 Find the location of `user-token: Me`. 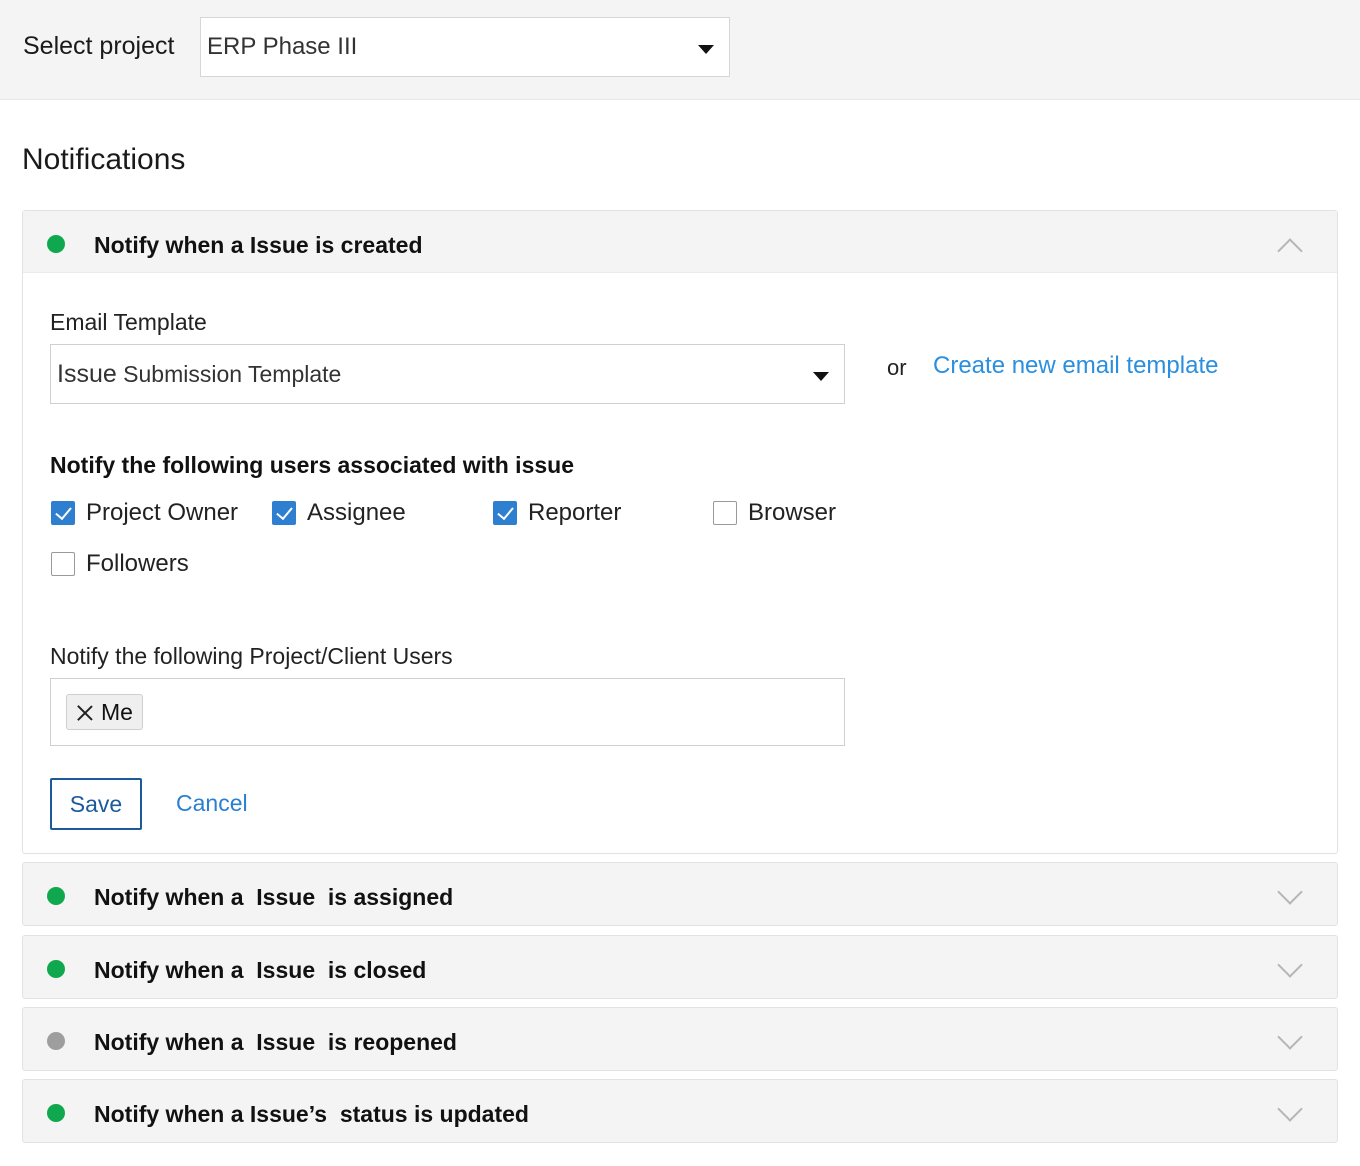

user-token: Me is located at coordinates (104, 712).